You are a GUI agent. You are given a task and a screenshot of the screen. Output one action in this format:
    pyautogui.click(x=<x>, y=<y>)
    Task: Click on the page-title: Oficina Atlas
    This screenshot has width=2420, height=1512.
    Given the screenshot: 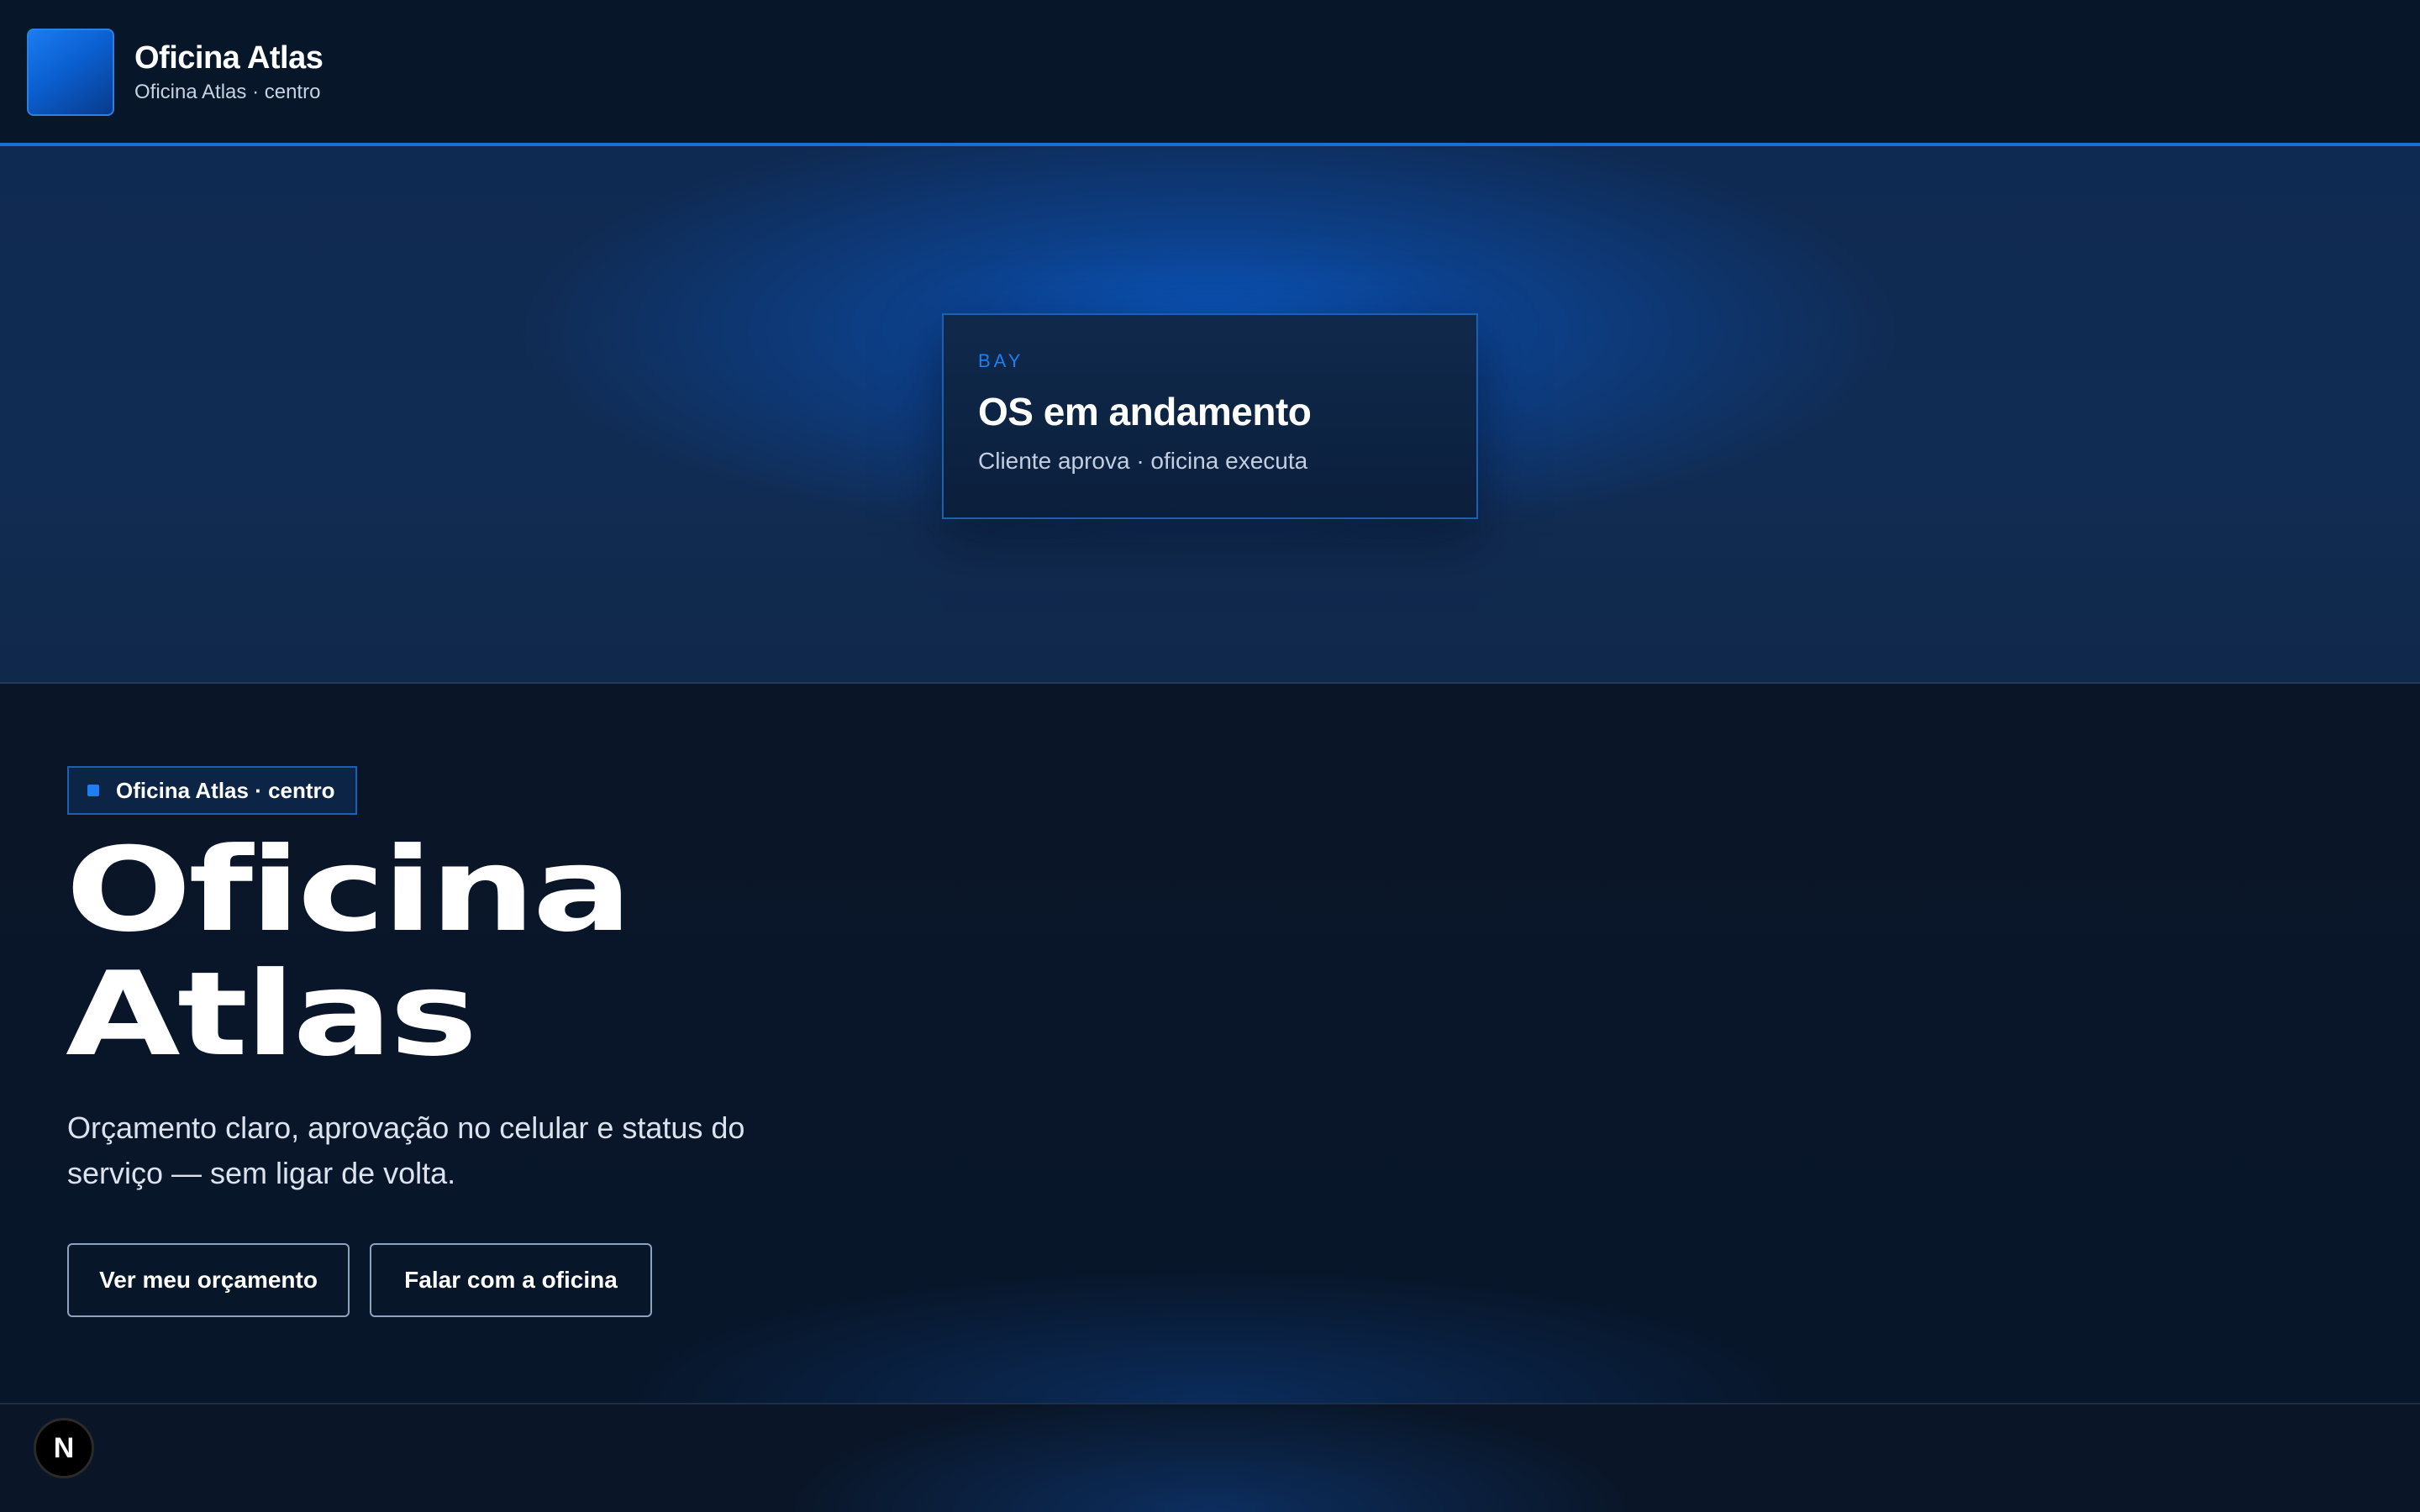 What is the action you would take?
    pyautogui.click(x=349, y=952)
    